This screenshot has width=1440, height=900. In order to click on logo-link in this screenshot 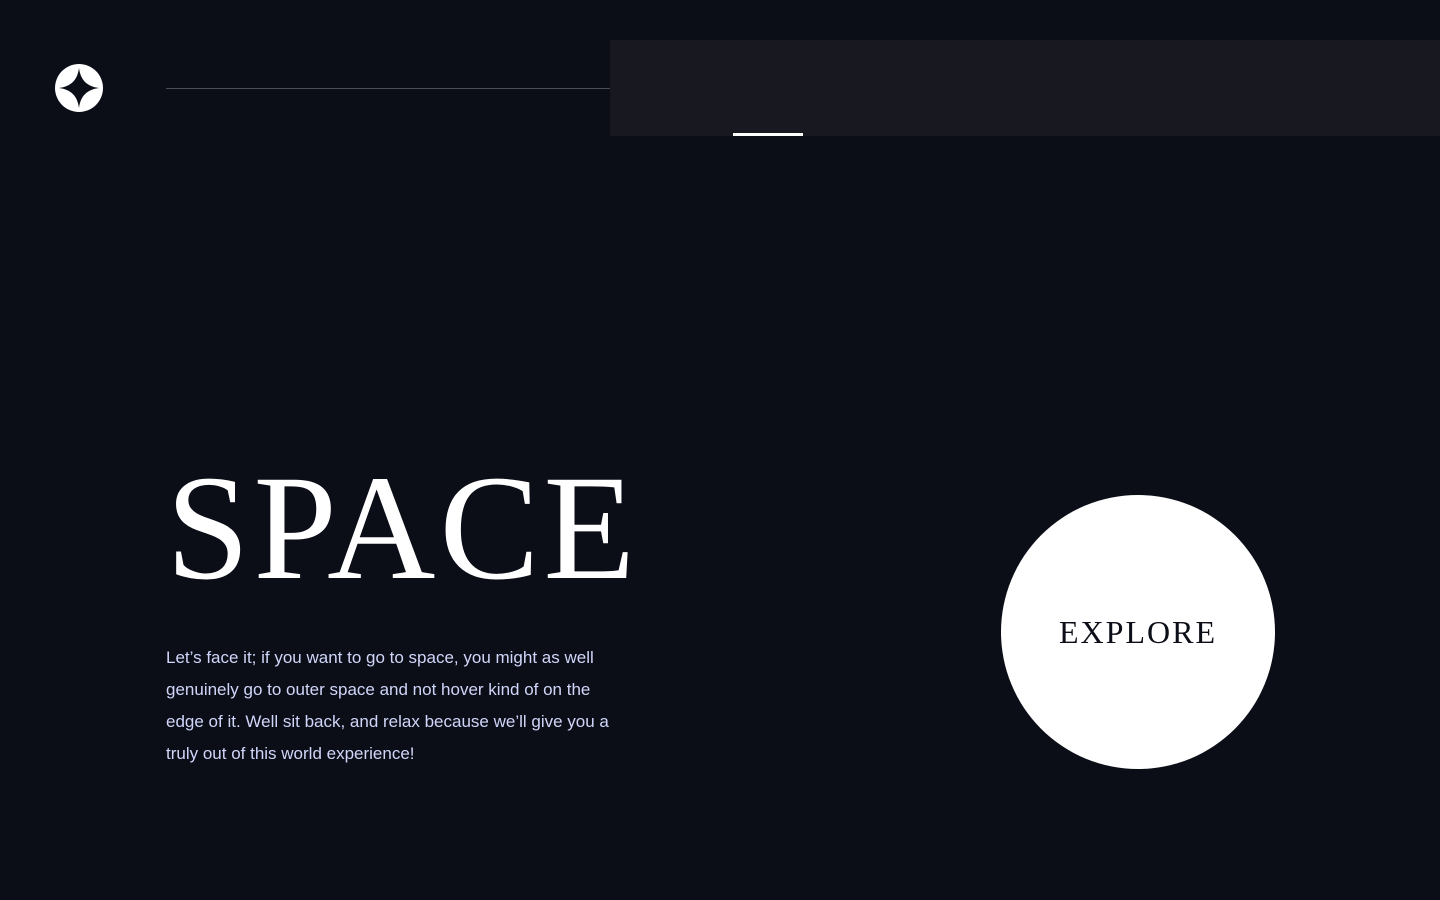, I will do `click(79, 88)`.